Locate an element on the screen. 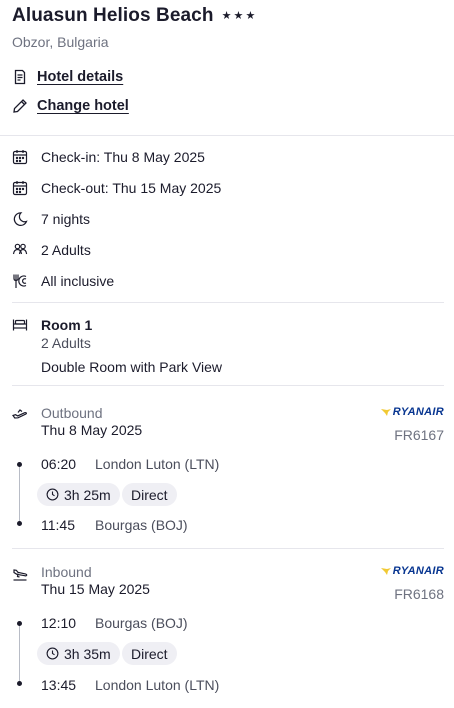 This screenshot has width=454, height=708. board-text: All inclusive is located at coordinates (78, 281).